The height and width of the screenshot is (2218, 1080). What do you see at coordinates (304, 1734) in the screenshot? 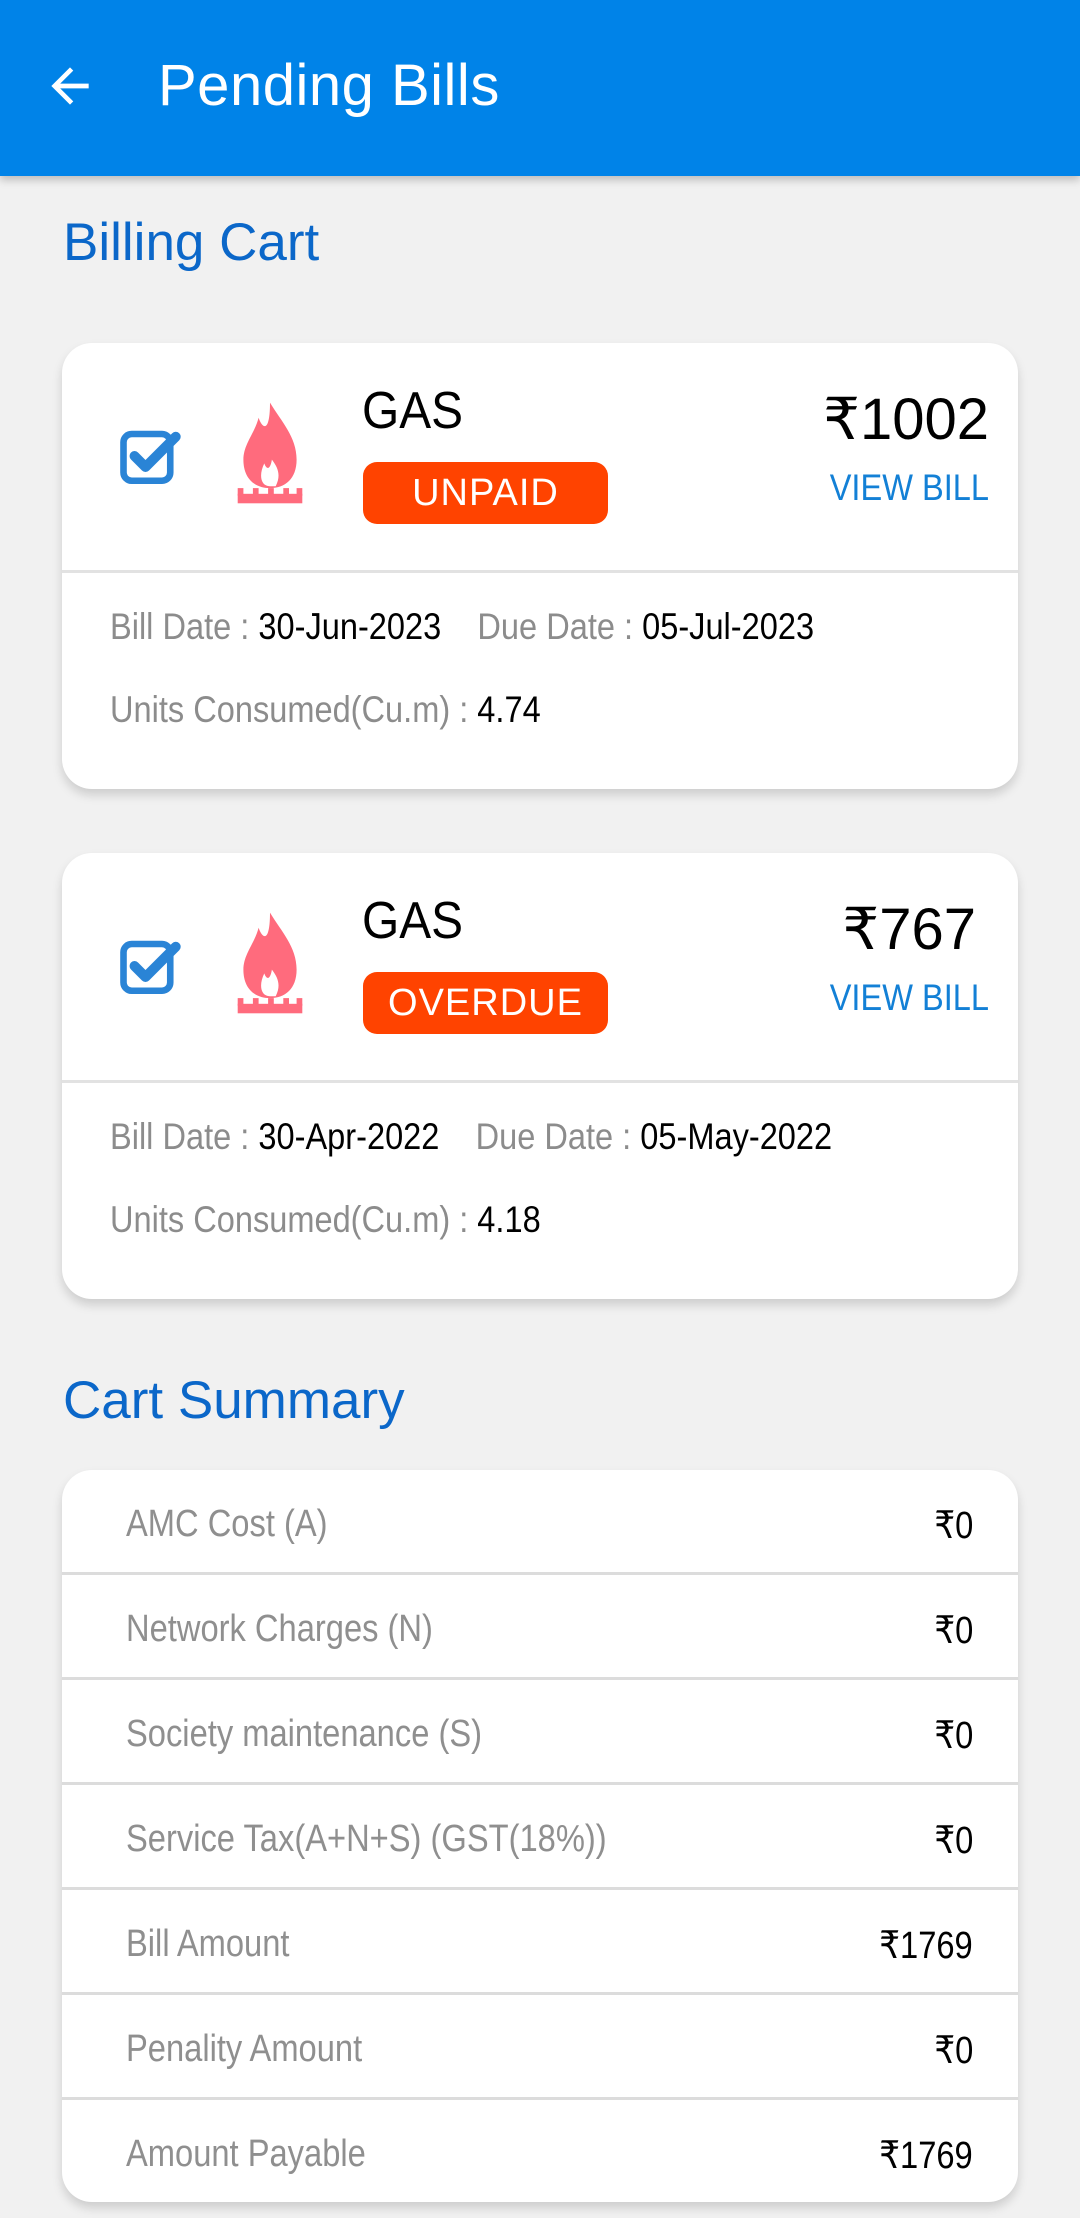
I see `summary-label: Society maintenance (S)` at bounding box center [304, 1734].